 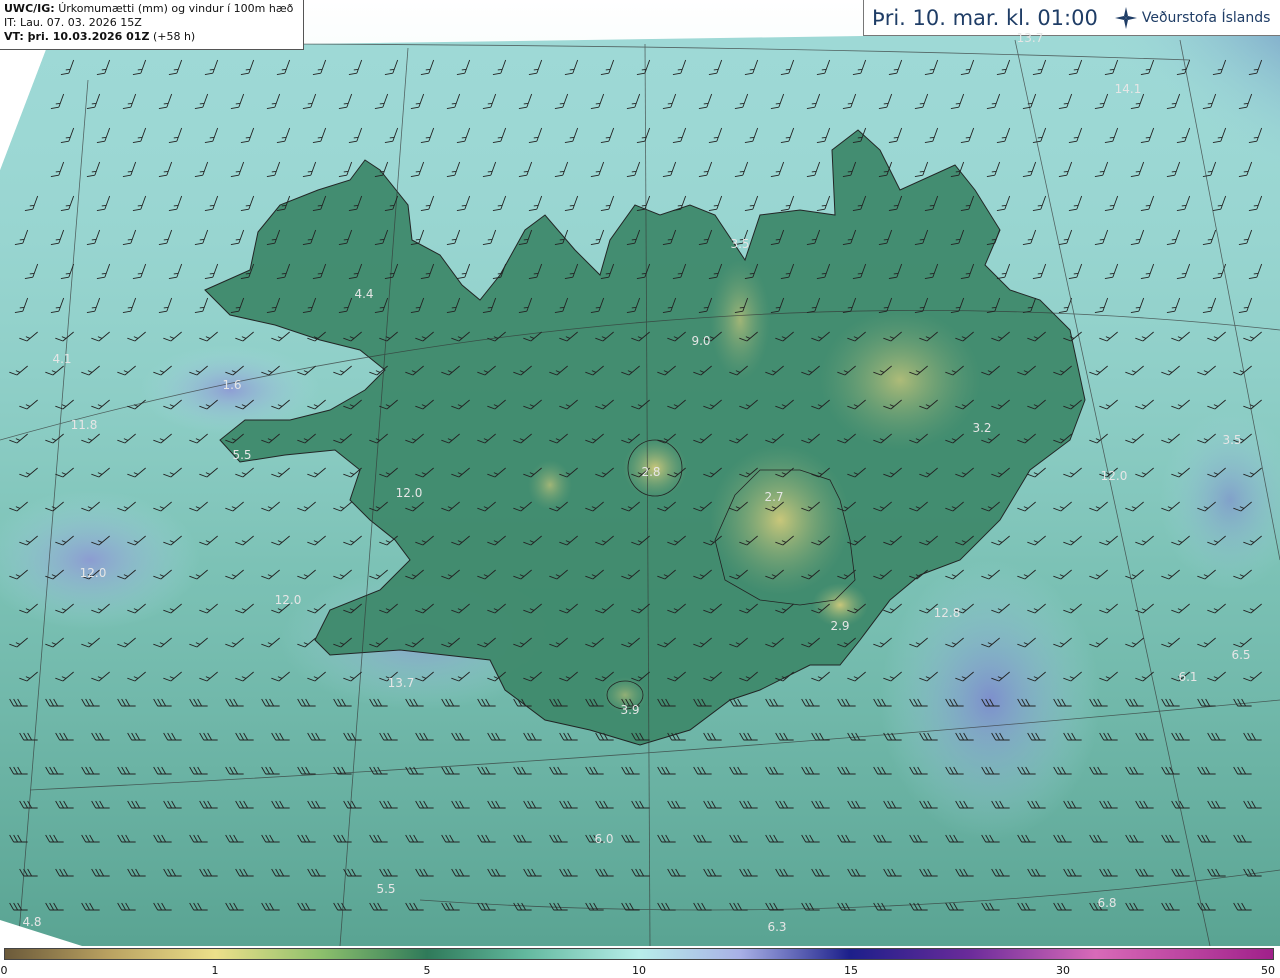 I want to click on colorbar-tick: 10, so click(x=639, y=970).